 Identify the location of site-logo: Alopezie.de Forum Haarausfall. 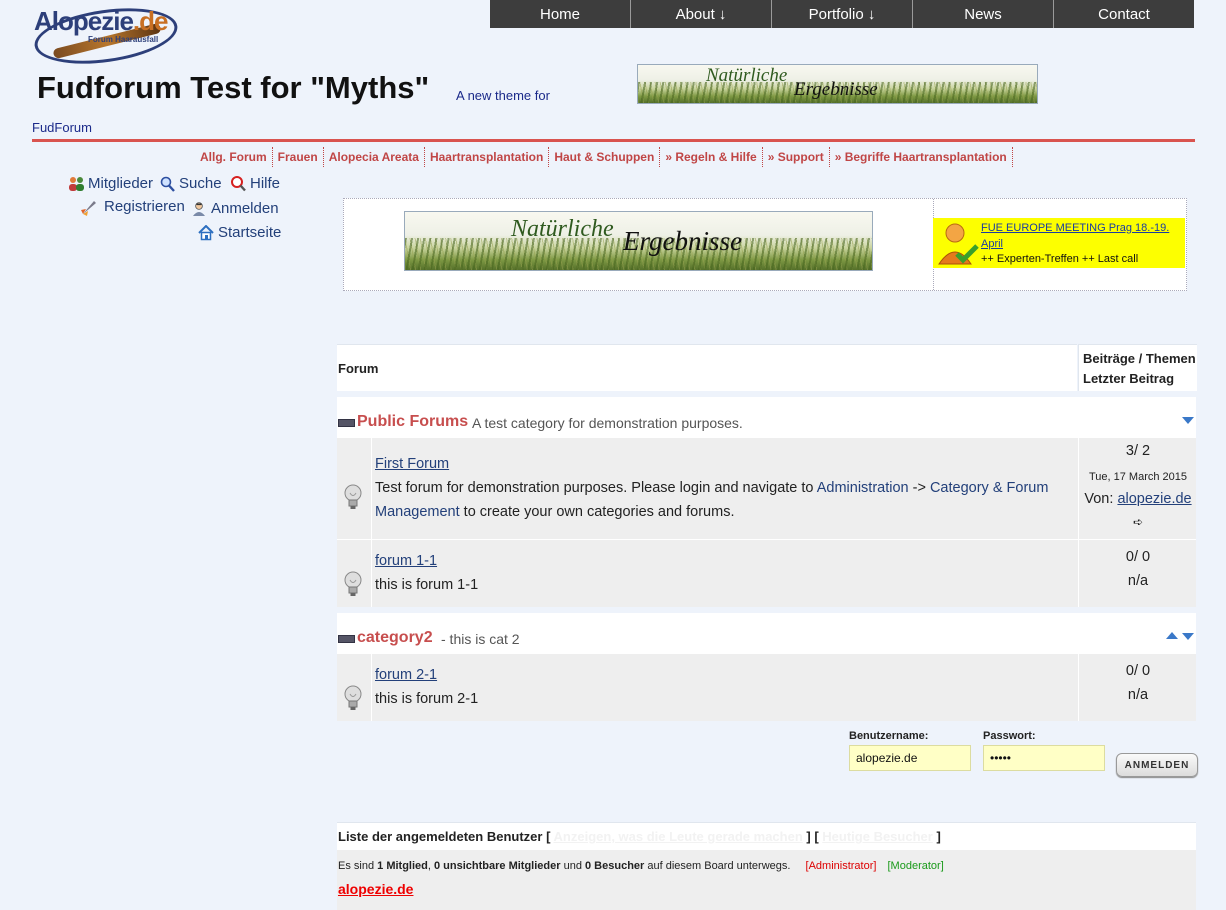
(105, 36).